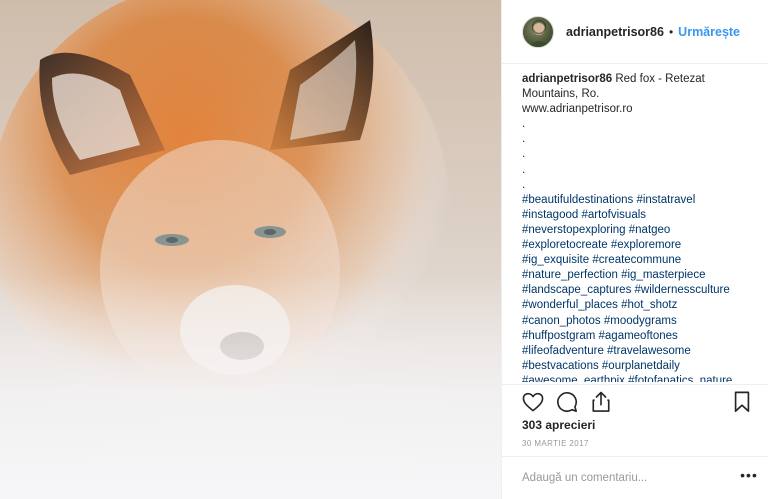 The width and height of the screenshot is (768, 499). Describe the element at coordinates (615, 32) in the screenshot. I see `header-username: adrianpetrisor86` at that location.